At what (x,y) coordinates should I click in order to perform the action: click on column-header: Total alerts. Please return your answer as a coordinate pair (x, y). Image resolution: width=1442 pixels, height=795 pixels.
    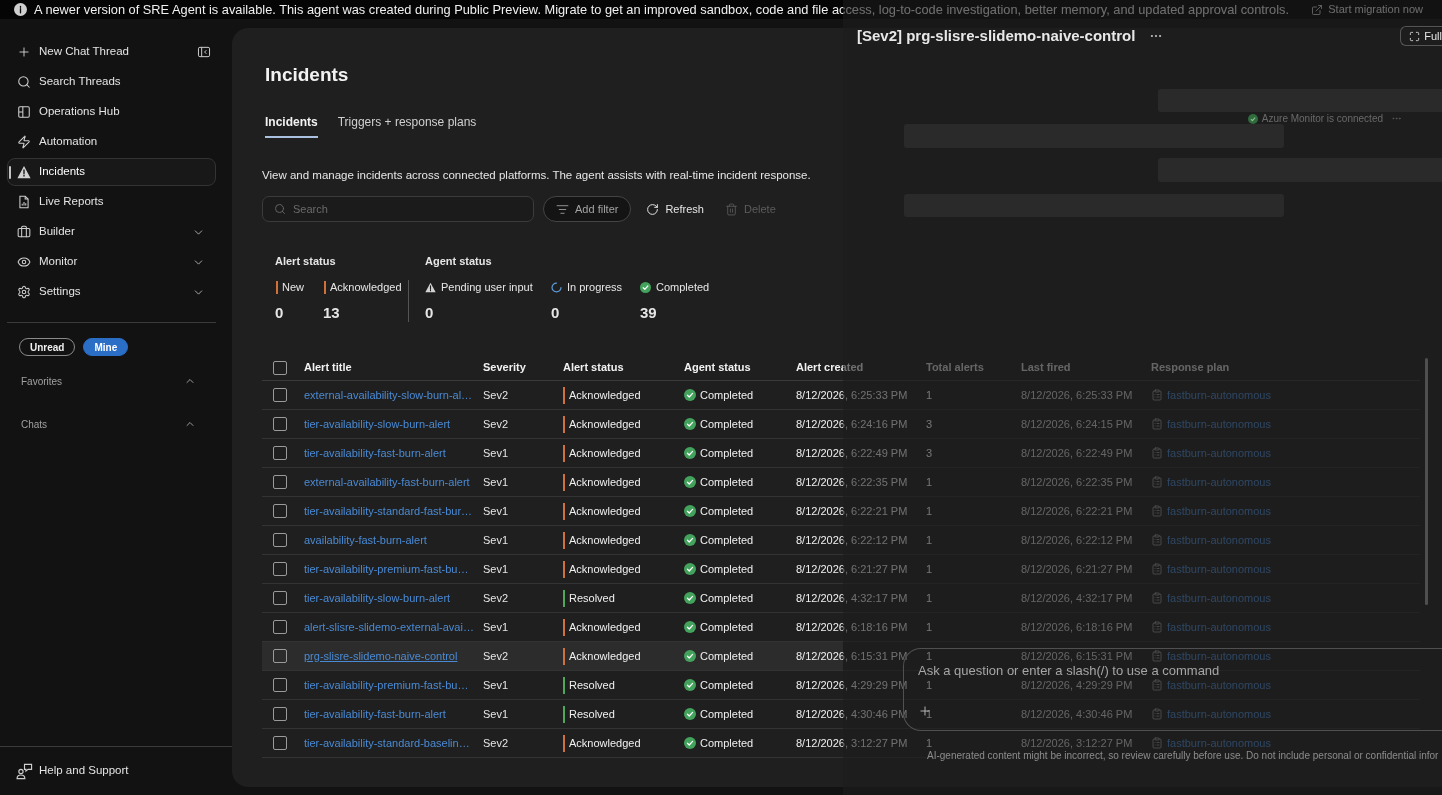
    Looking at the image, I should click on (955, 367).